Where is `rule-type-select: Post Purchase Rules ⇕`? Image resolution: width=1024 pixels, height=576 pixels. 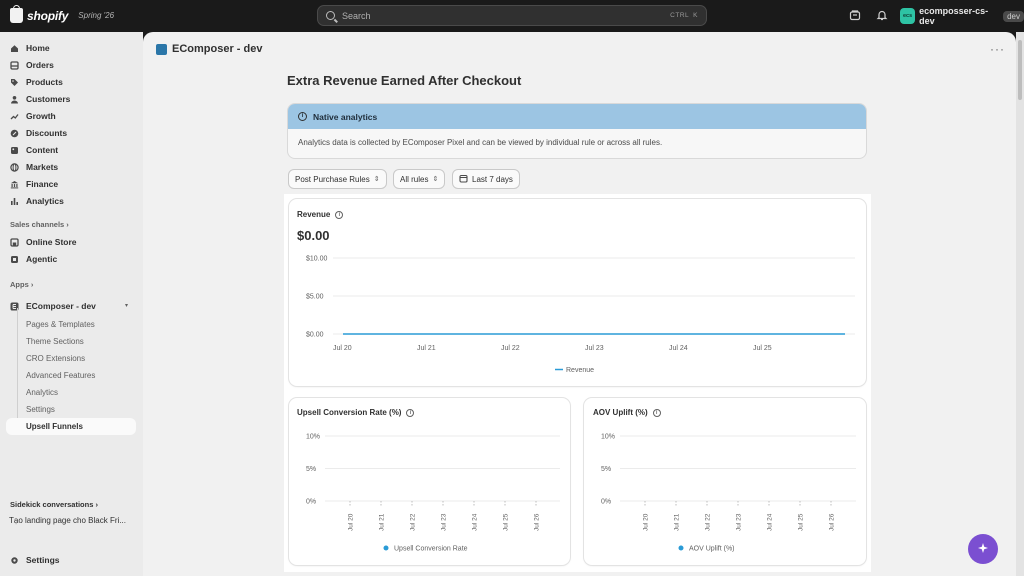 rule-type-select: Post Purchase Rules ⇕ is located at coordinates (337, 179).